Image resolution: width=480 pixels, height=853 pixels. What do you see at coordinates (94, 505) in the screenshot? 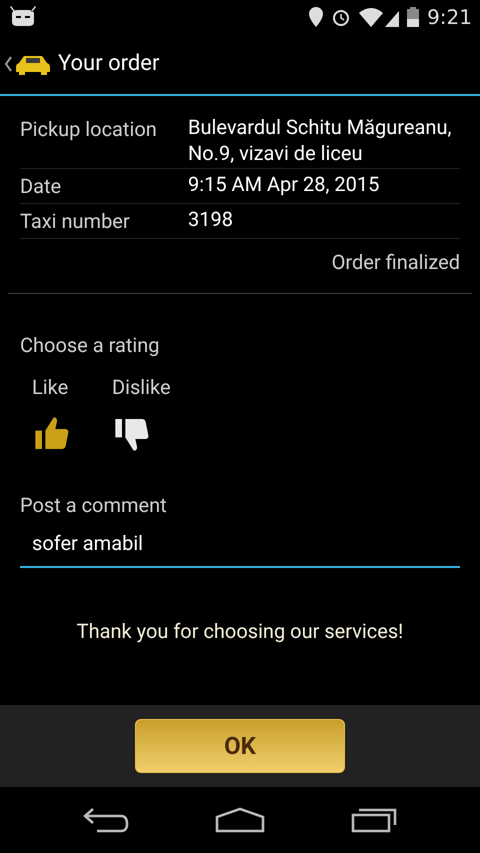
I see `comment-heading: Post a comment` at bounding box center [94, 505].